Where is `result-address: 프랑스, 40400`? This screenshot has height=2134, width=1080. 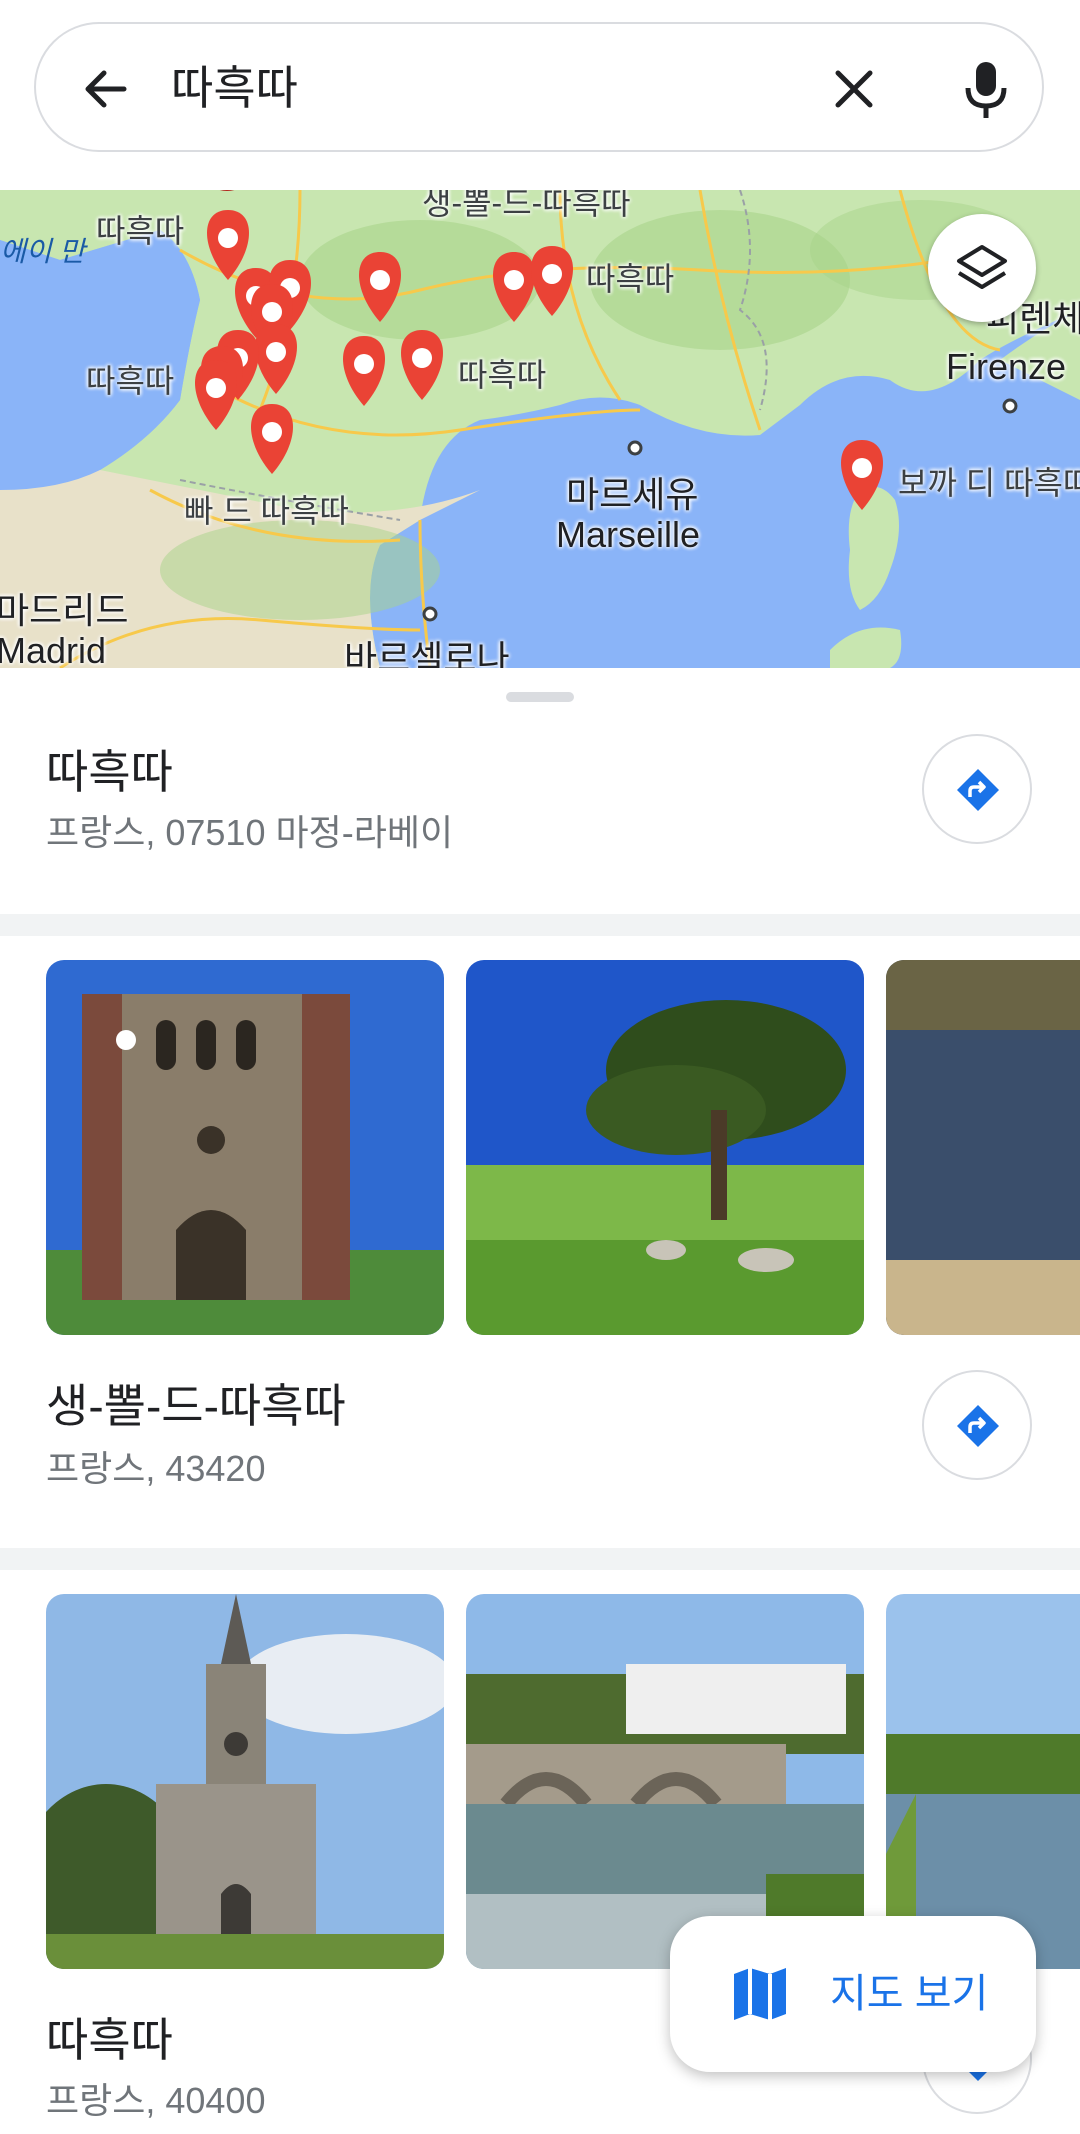
result-address: 프랑스, 40400 is located at coordinates (156, 2100).